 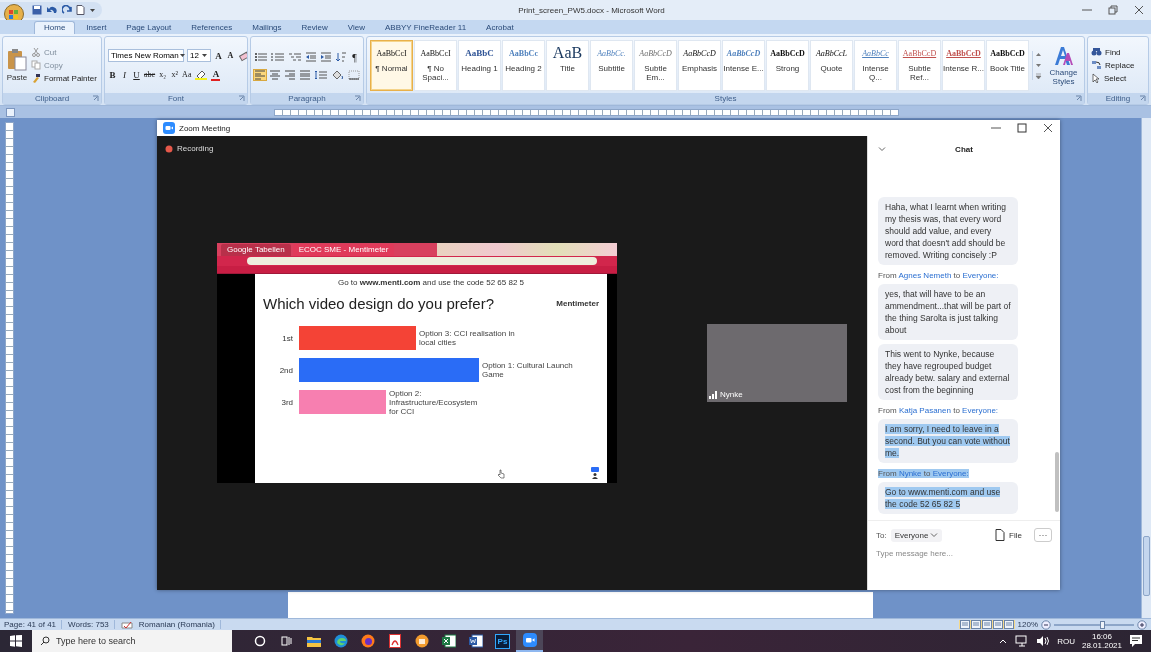 What do you see at coordinates (218, 55) in the screenshot?
I see `grow-font-button: A` at bounding box center [218, 55].